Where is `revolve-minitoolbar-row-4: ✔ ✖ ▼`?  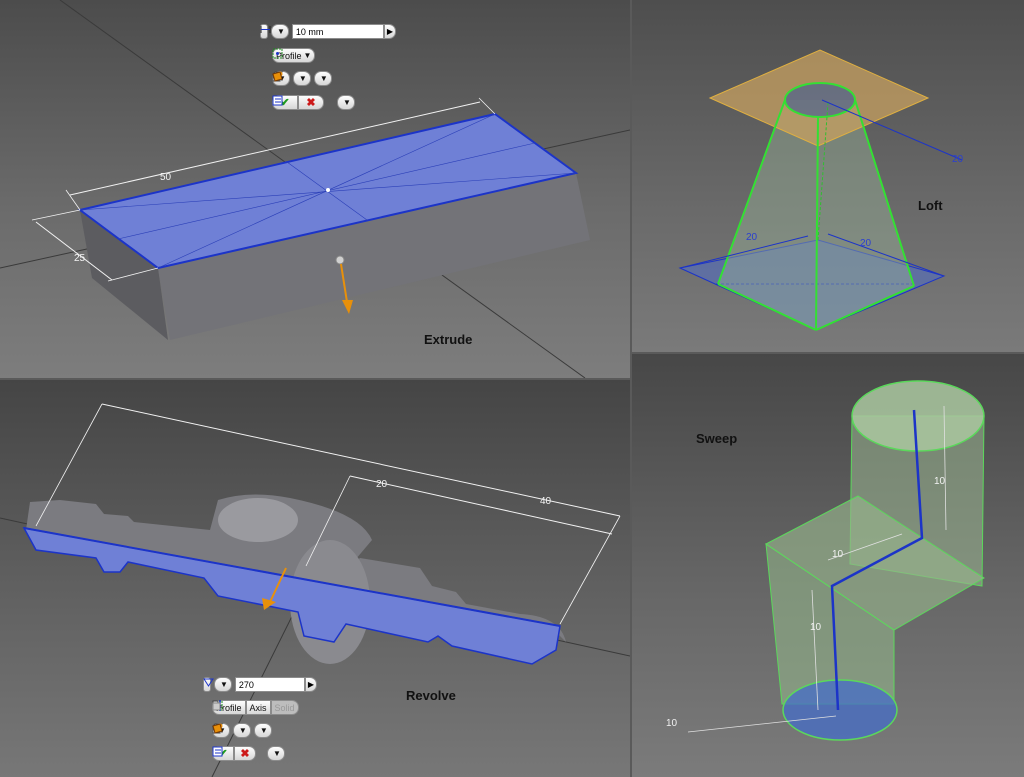 revolve-minitoolbar-row-4: ✔ ✖ ▼ is located at coordinates (248, 753).